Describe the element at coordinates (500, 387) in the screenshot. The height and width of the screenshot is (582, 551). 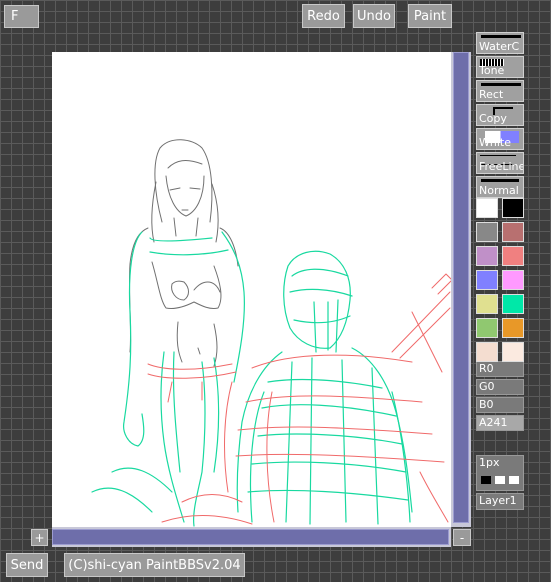
I see `green-value: G0` at that location.